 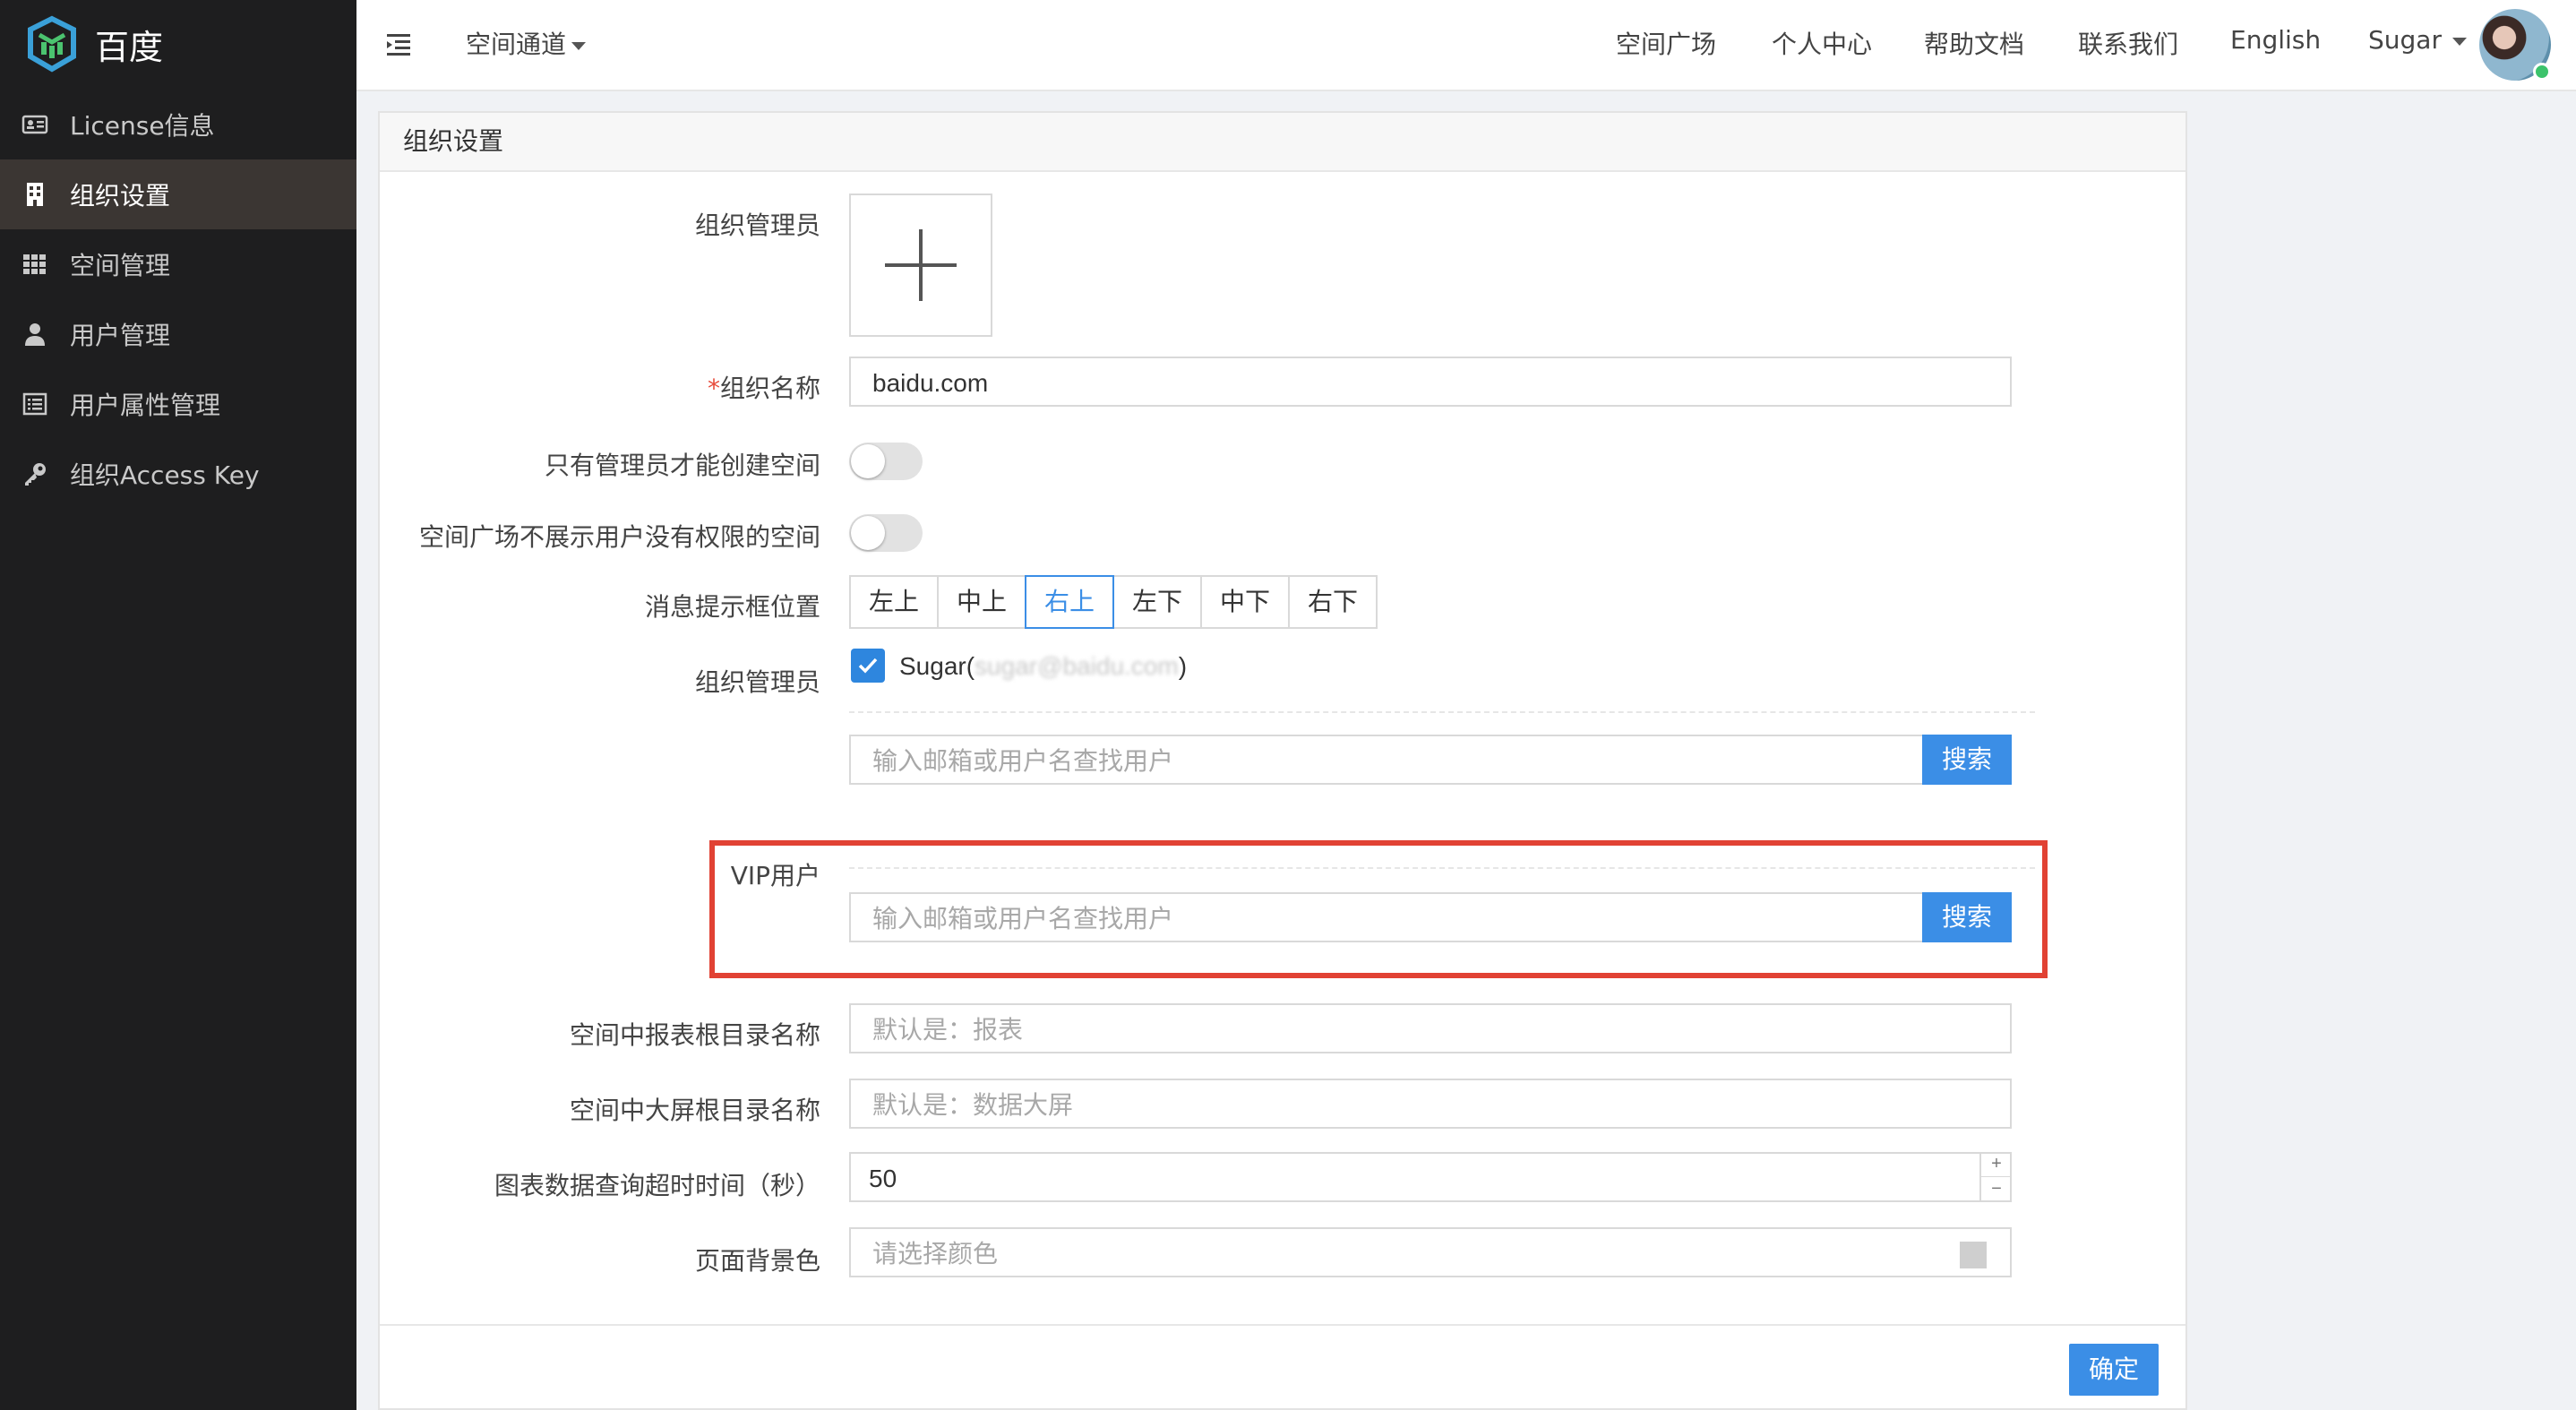 I want to click on msg-position-bottom-left: 左下, so click(x=1157, y=602).